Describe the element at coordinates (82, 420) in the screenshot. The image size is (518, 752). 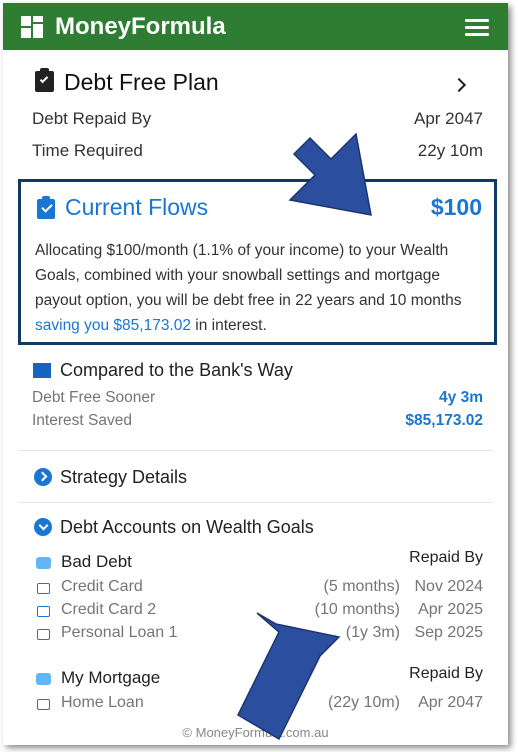
I see `interest-saved-label: Interest Saved` at that location.